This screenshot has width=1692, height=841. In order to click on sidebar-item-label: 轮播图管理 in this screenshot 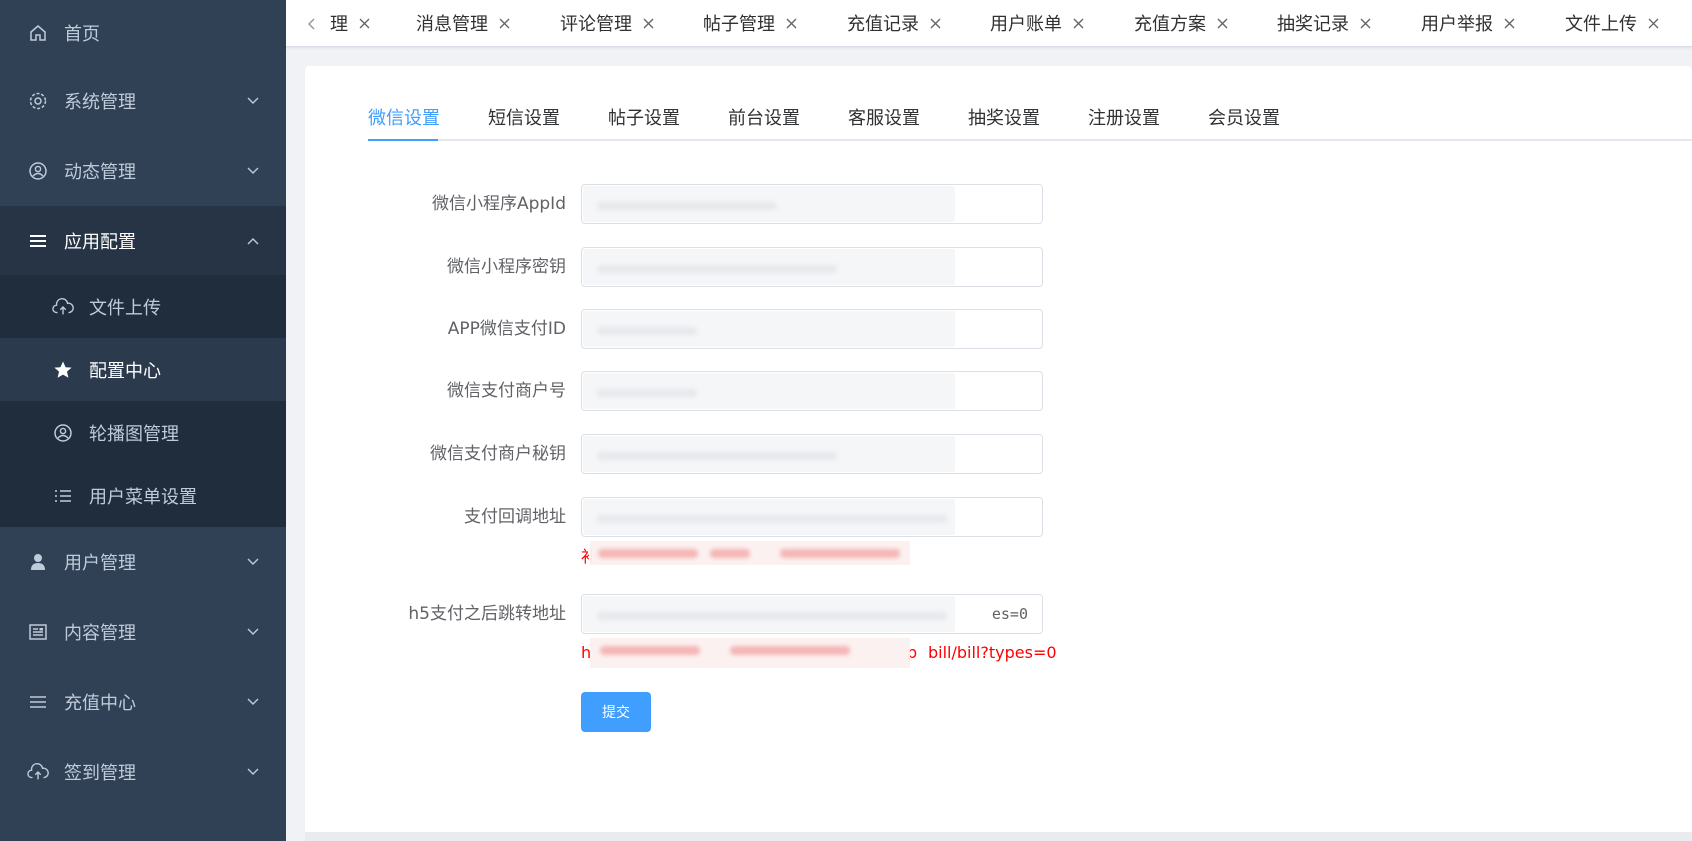, I will do `click(134, 434)`.